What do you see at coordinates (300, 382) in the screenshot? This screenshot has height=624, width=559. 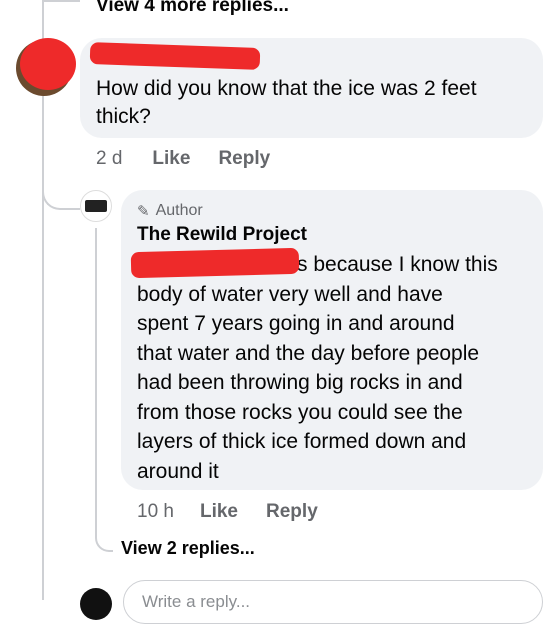 I see `reply-line-5: had been throwing big rocks in and` at bounding box center [300, 382].